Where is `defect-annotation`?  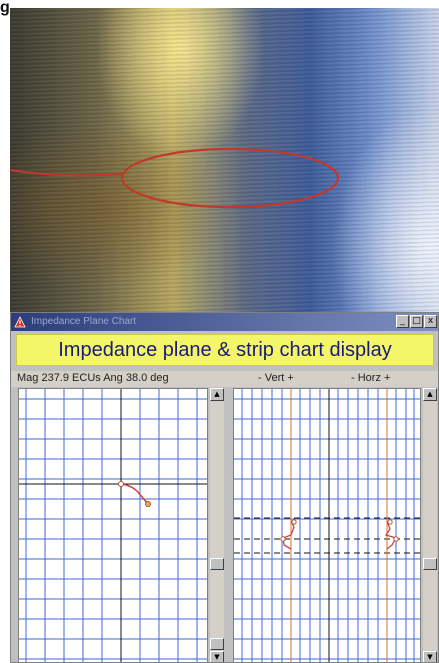 defect-annotation is located at coordinates (174, 178).